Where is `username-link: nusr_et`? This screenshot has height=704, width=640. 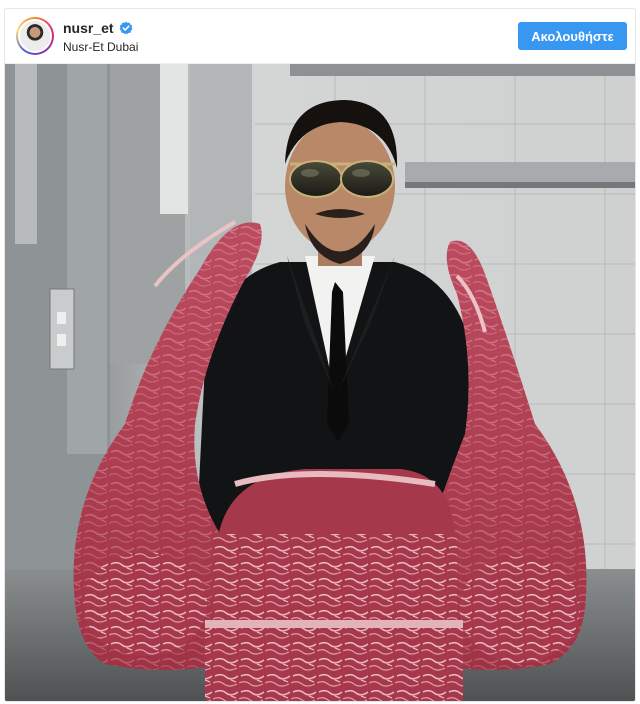
username-link: nusr_et is located at coordinates (88, 28).